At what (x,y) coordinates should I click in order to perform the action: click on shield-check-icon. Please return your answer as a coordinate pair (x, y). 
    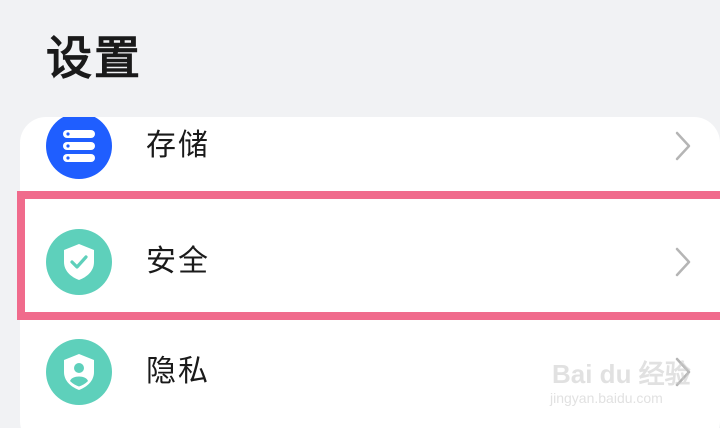
    Looking at the image, I should click on (79, 262).